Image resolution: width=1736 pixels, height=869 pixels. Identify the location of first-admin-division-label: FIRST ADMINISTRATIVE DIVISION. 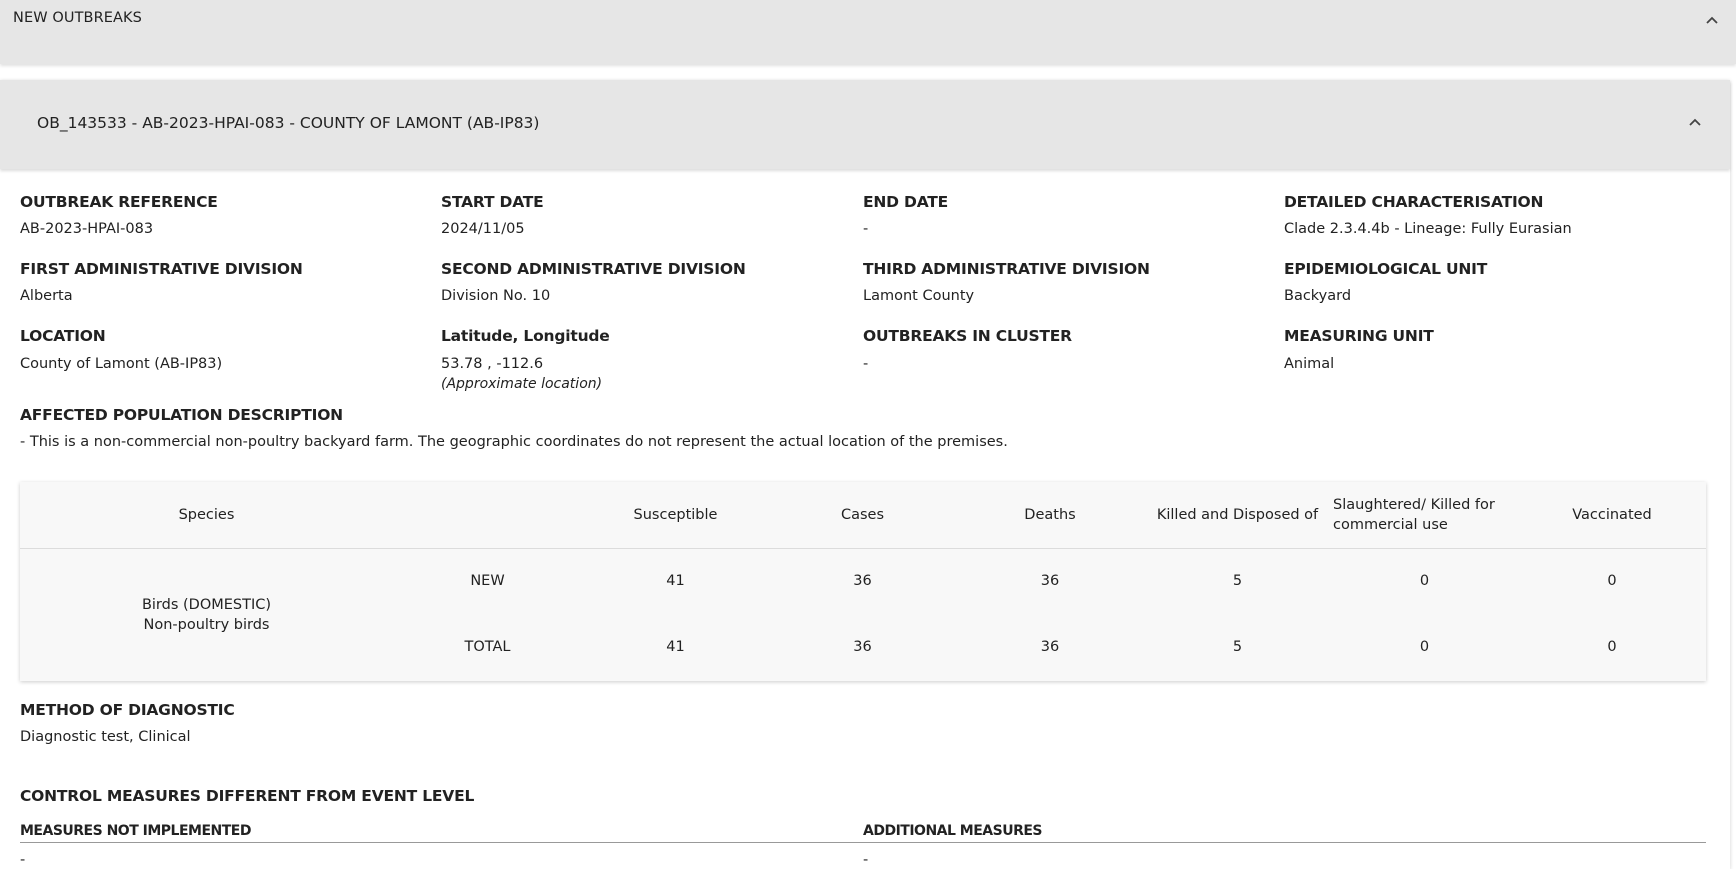
(161, 269).